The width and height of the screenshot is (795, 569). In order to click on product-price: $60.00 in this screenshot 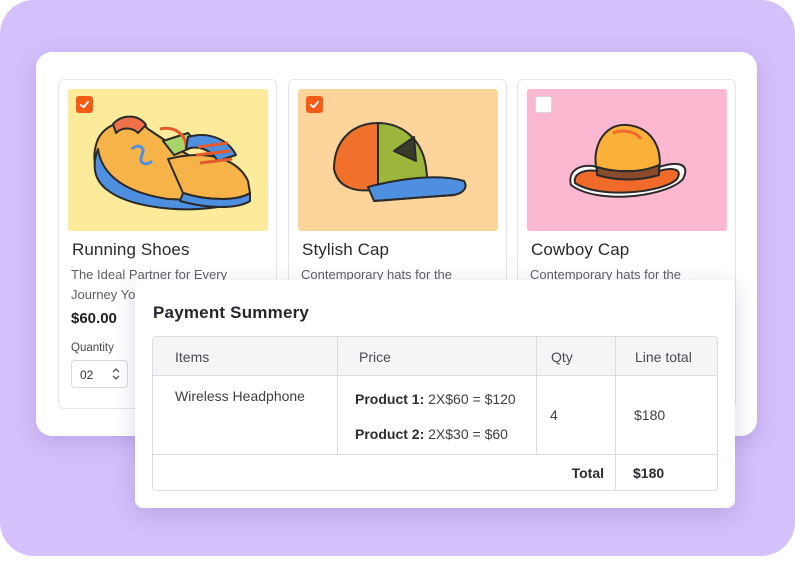, I will do `click(94, 318)`.